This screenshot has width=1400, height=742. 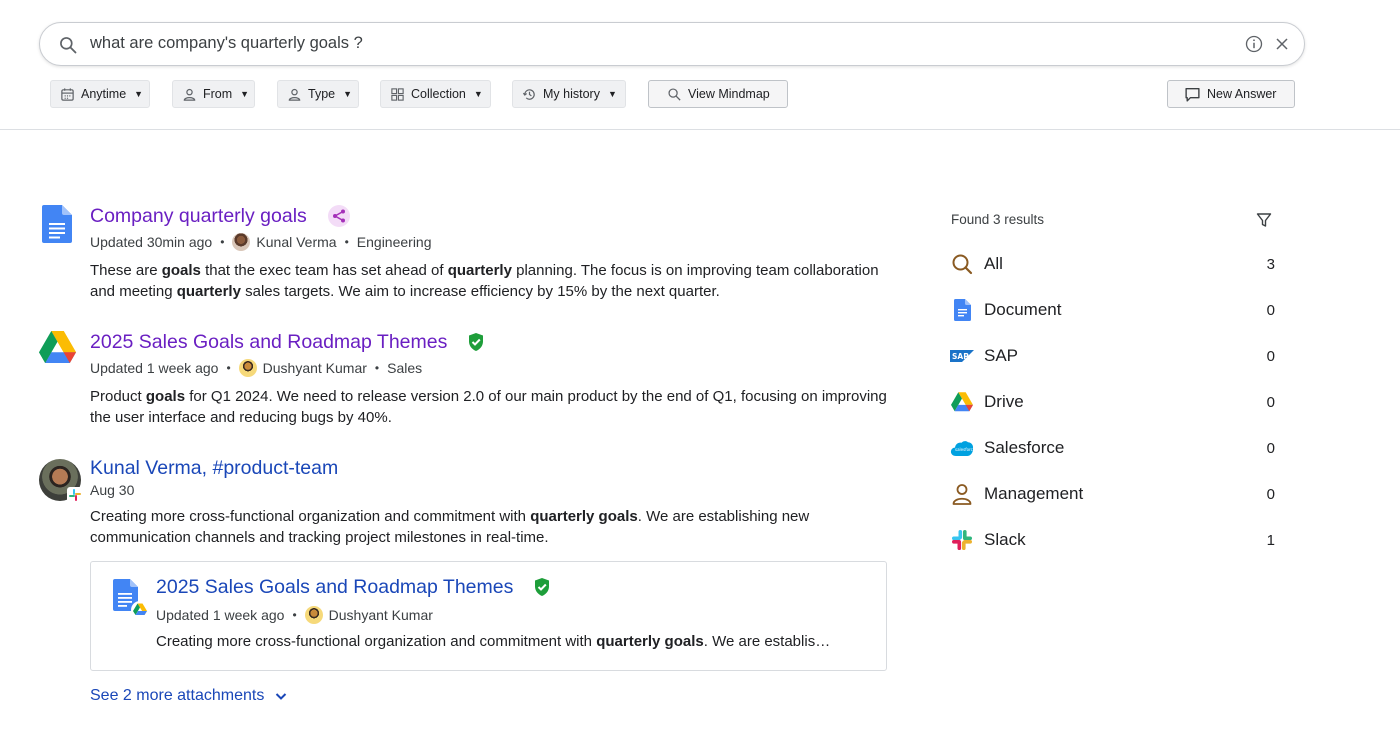 What do you see at coordinates (151, 242) in the screenshot?
I see `updated-time: Updated 30min ago` at bounding box center [151, 242].